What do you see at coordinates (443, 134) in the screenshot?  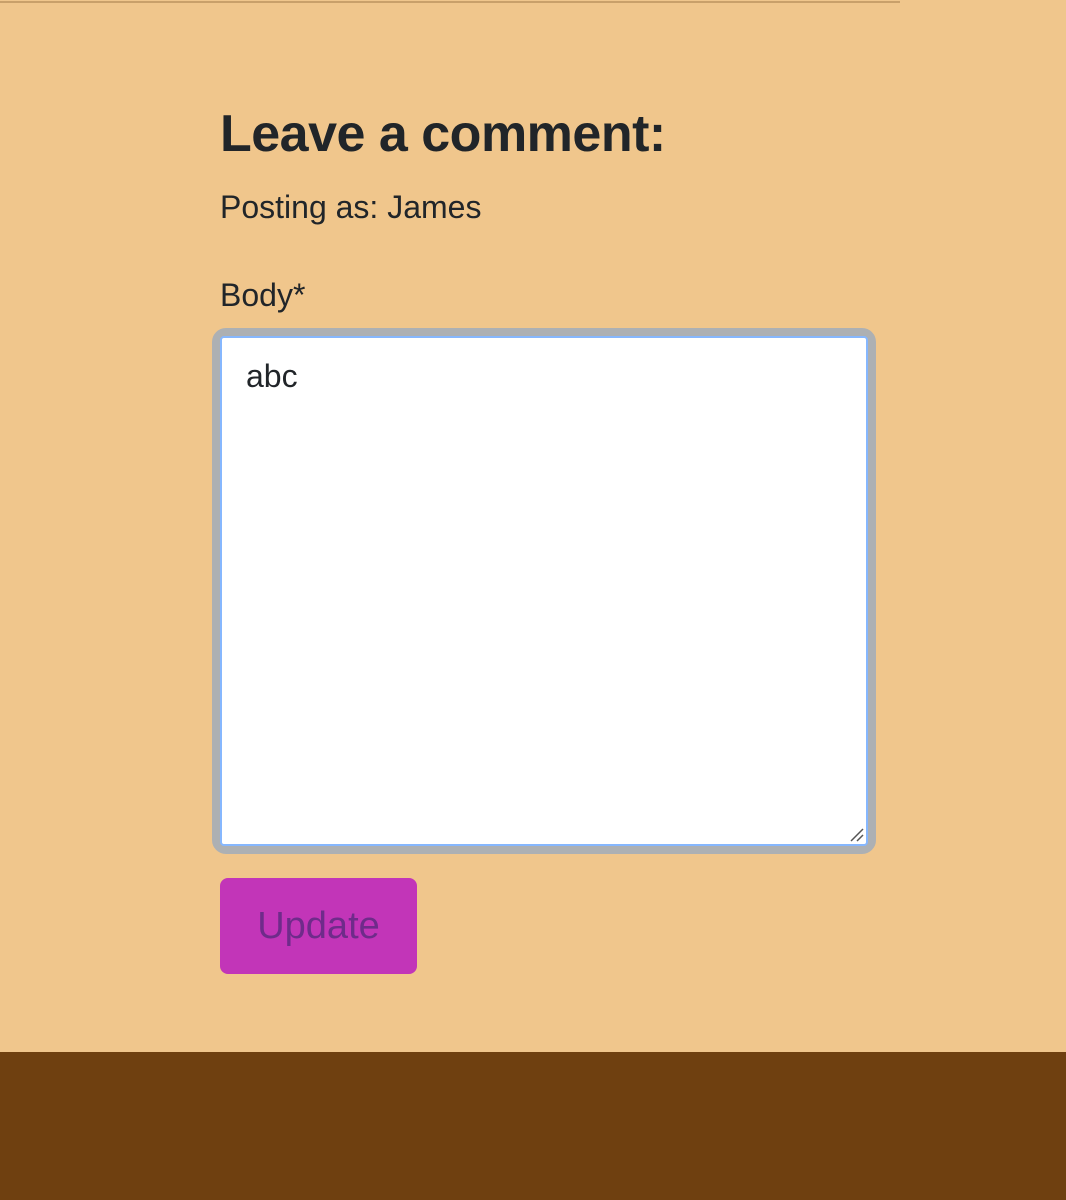 I see `comment-heading: Leave a comment:` at bounding box center [443, 134].